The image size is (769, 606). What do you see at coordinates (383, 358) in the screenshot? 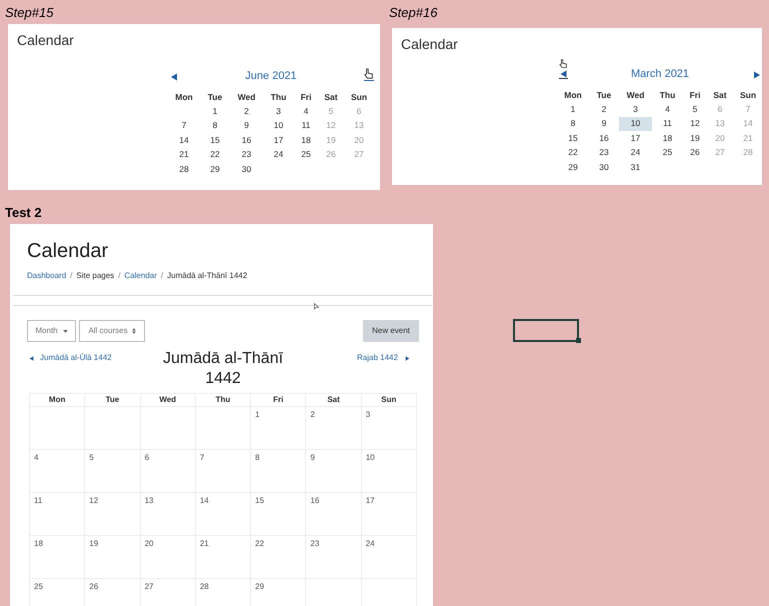
I see `next-month-link: Rajab 1442` at bounding box center [383, 358].